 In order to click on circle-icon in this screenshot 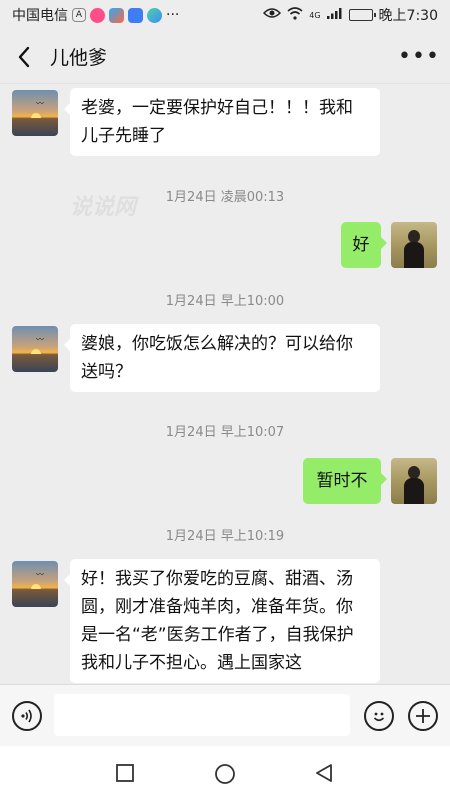, I will do `click(225, 776)`.